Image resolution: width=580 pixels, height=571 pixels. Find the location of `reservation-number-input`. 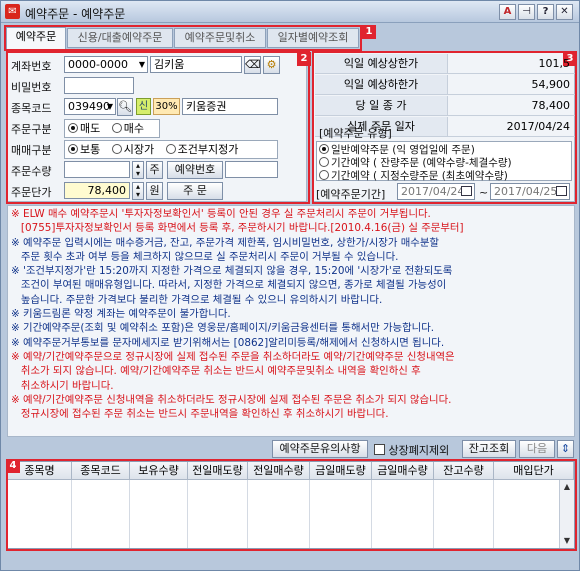

reservation-number-input is located at coordinates (251, 169).